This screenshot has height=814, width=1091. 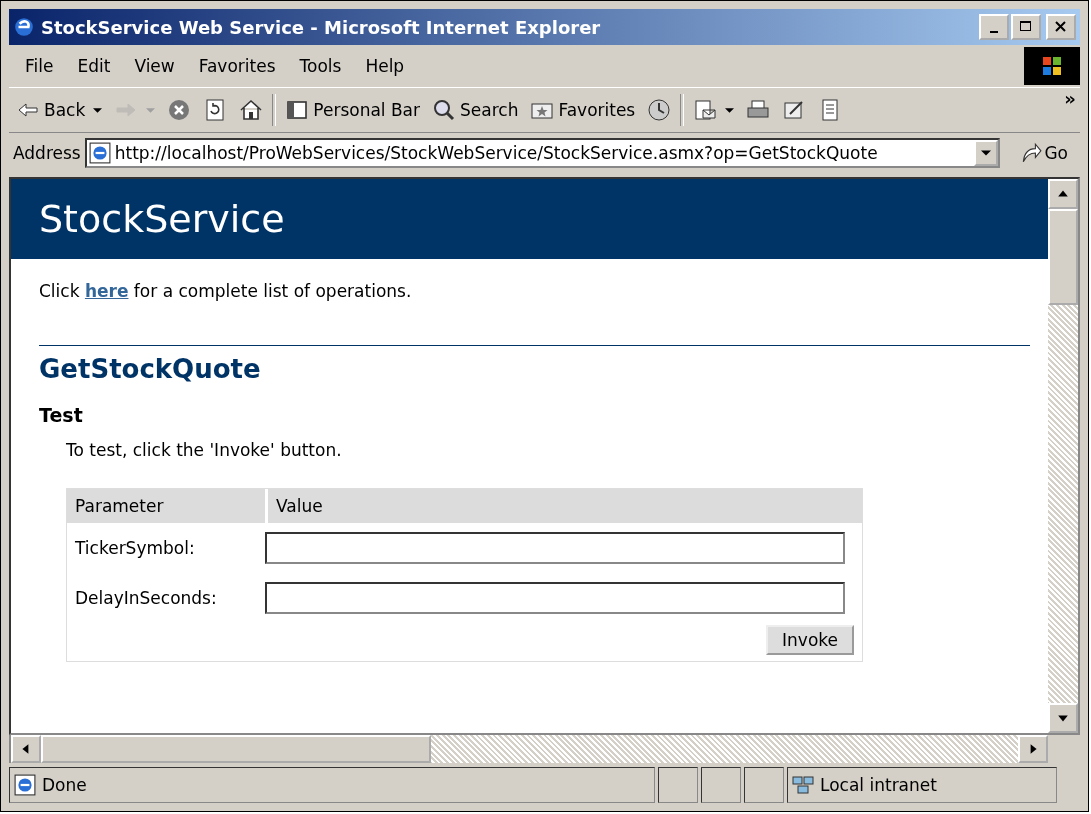 I want to click on operation-heading: GetStockQuote, so click(x=150, y=369).